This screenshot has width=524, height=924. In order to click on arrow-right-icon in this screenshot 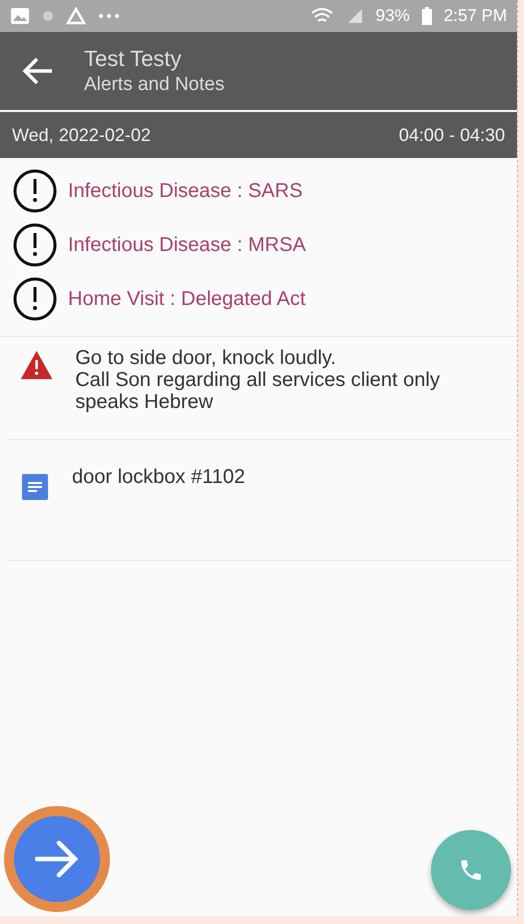, I will do `click(57, 859)`.